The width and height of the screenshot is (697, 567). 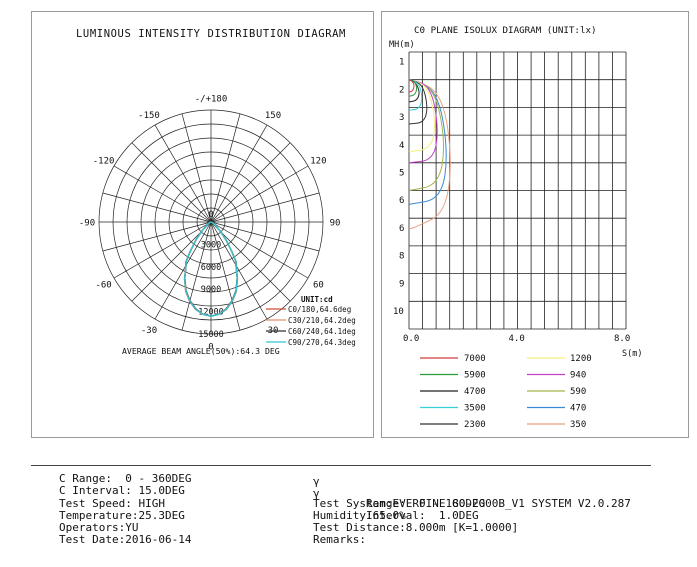 I want to click on polar-radial-label: 3000, so click(x=211, y=245).